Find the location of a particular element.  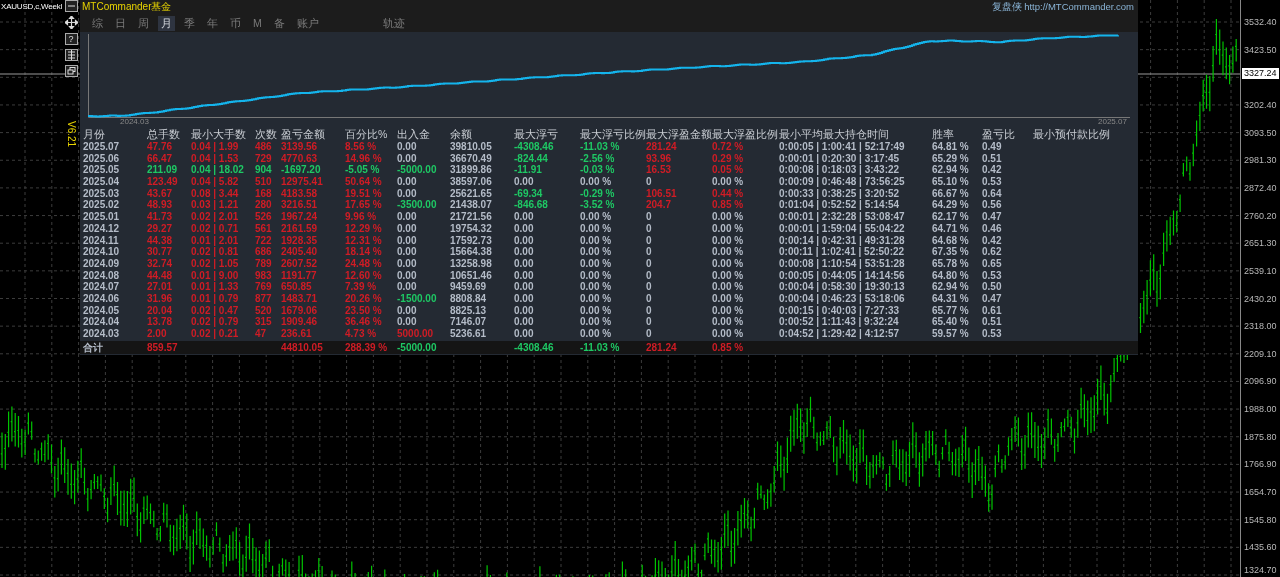

table-cell-text: 2025.04 is located at coordinates (102, 182).